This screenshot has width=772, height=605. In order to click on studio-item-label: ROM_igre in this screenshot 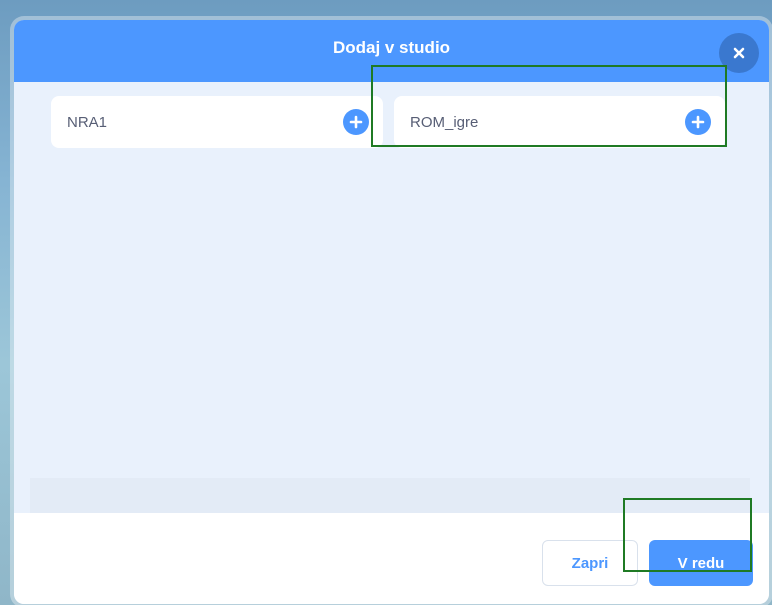, I will do `click(444, 122)`.